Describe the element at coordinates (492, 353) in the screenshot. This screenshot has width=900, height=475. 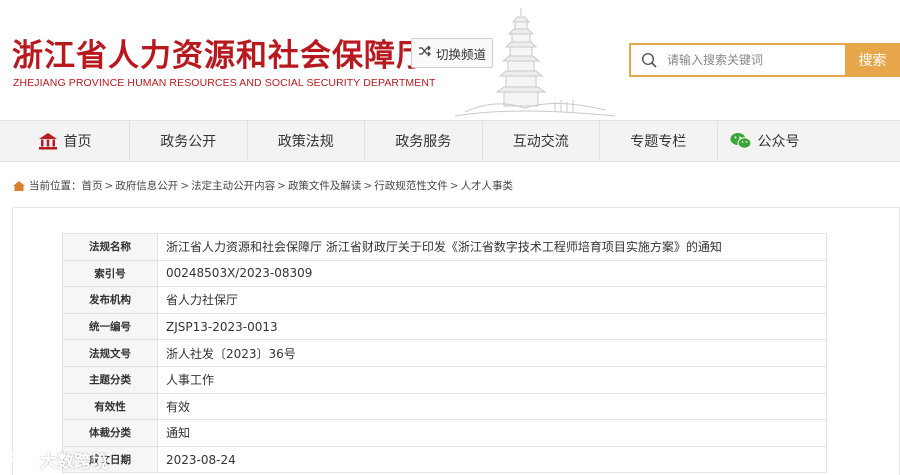
I see `metadata-value: 浙人社发〔2023〕36号` at that location.